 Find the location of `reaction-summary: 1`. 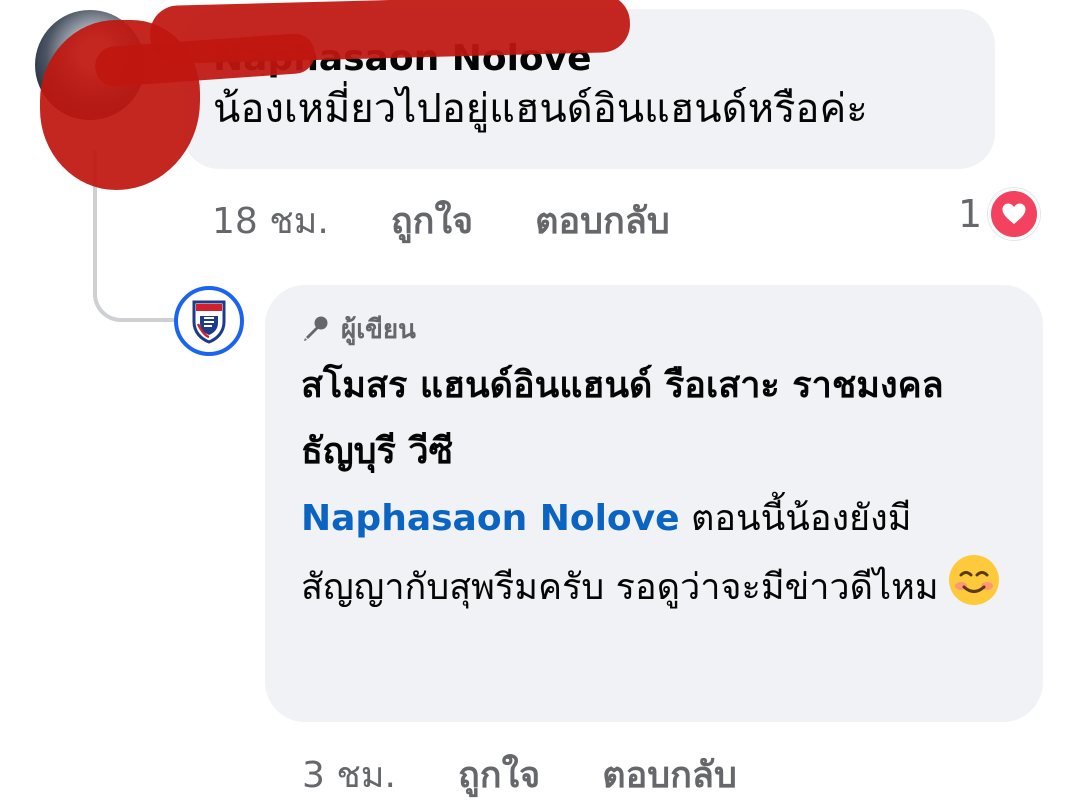

reaction-summary: 1 is located at coordinates (999, 214).